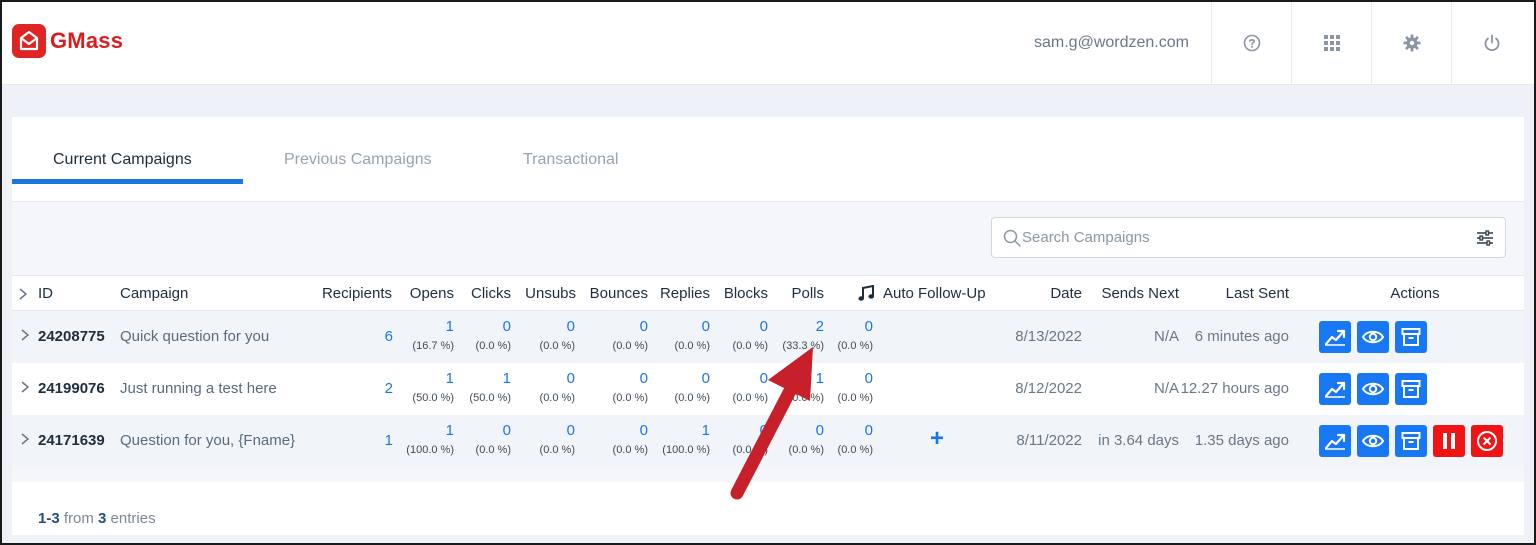 The image size is (1536, 545). Describe the element at coordinates (771, 423) in the screenshot. I see `annotation-arrow` at that location.